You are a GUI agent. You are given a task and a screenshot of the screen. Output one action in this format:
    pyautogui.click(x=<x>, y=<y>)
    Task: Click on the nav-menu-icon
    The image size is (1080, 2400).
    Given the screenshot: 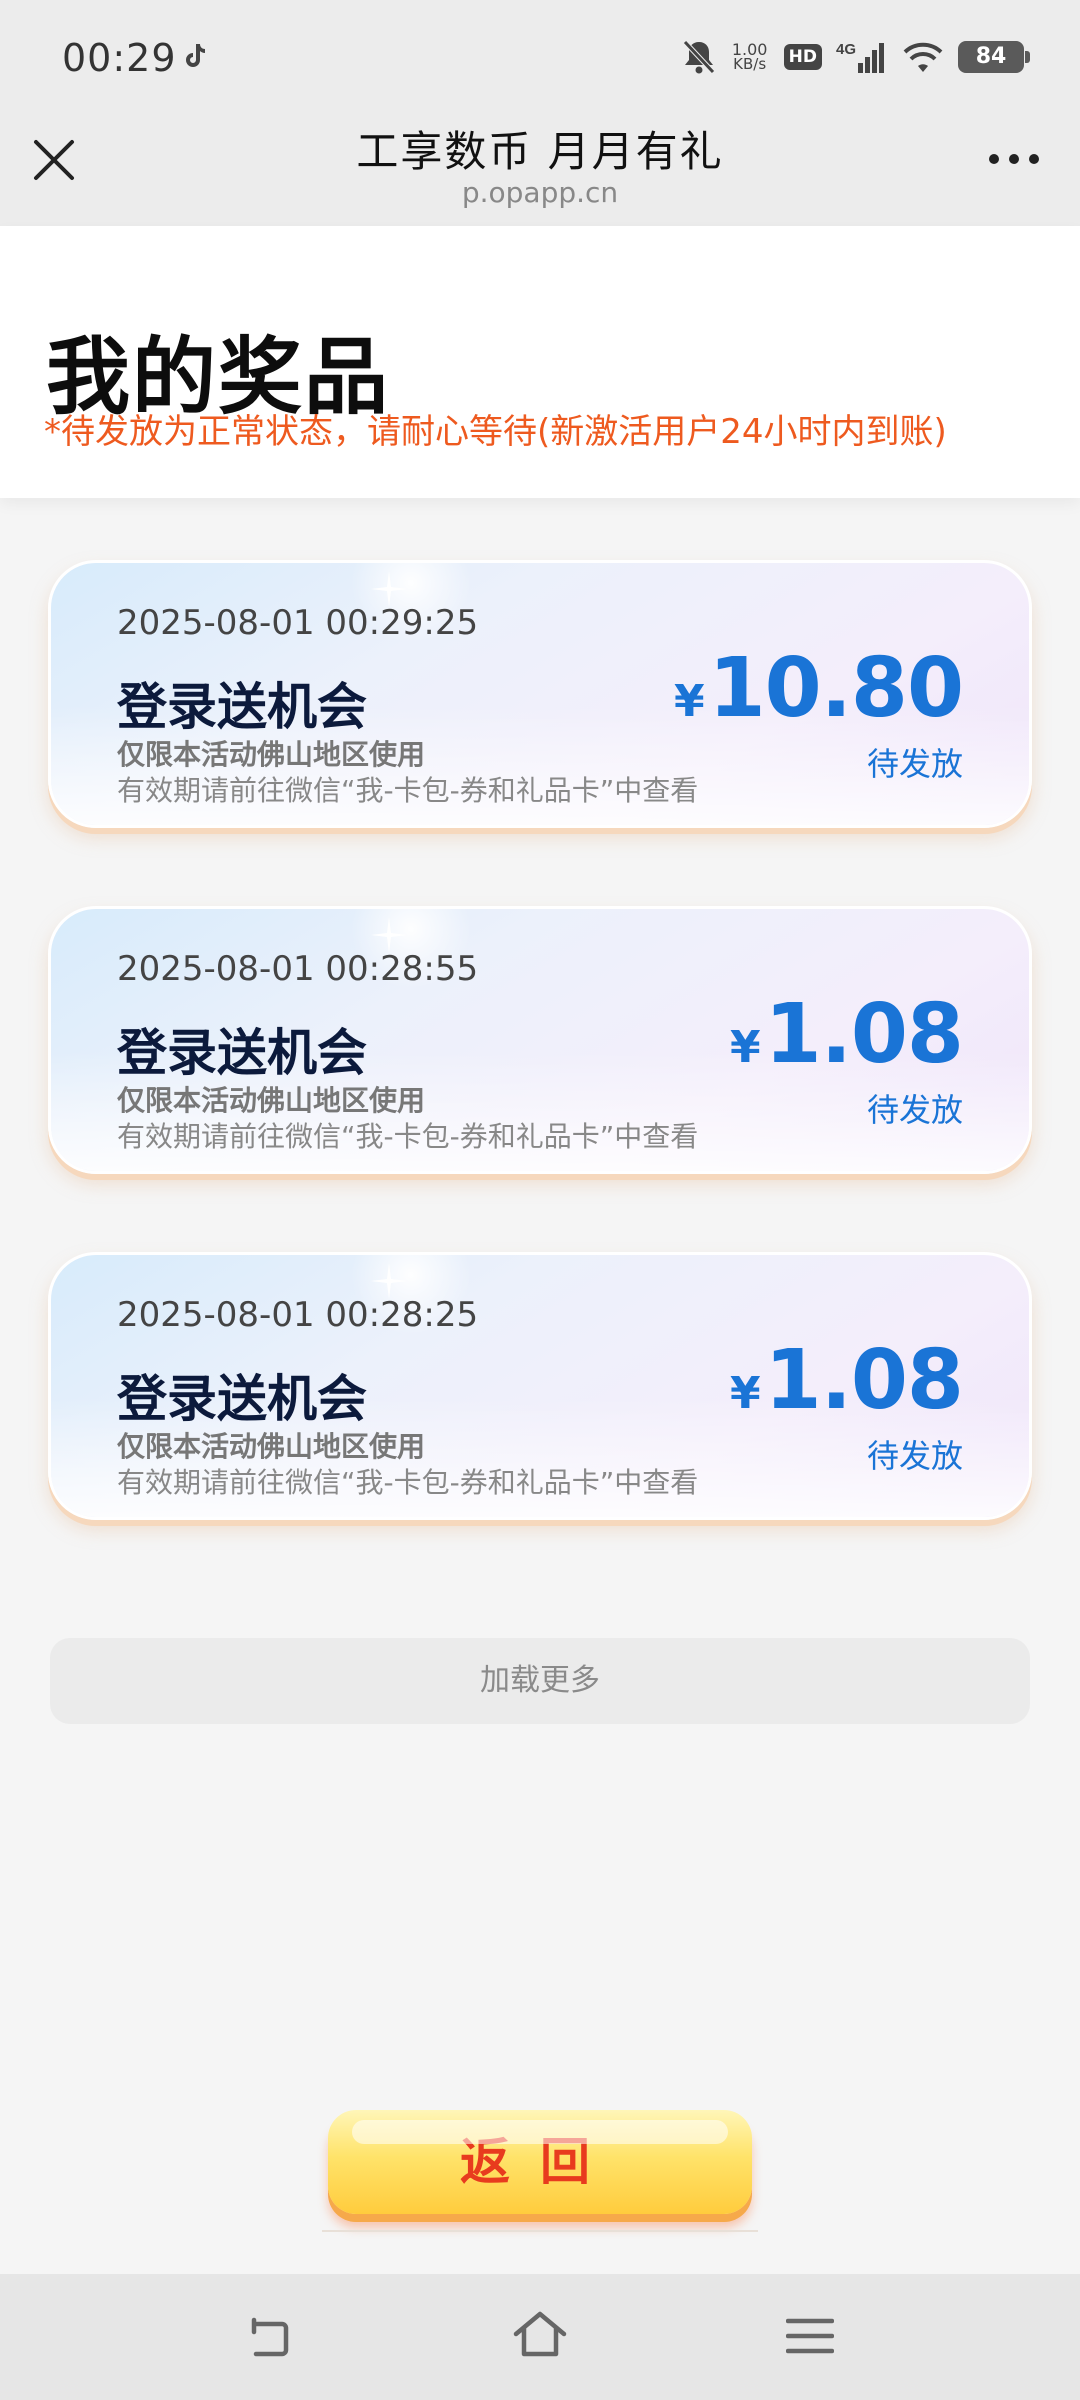 What is the action you would take?
    pyautogui.click(x=810, y=2336)
    